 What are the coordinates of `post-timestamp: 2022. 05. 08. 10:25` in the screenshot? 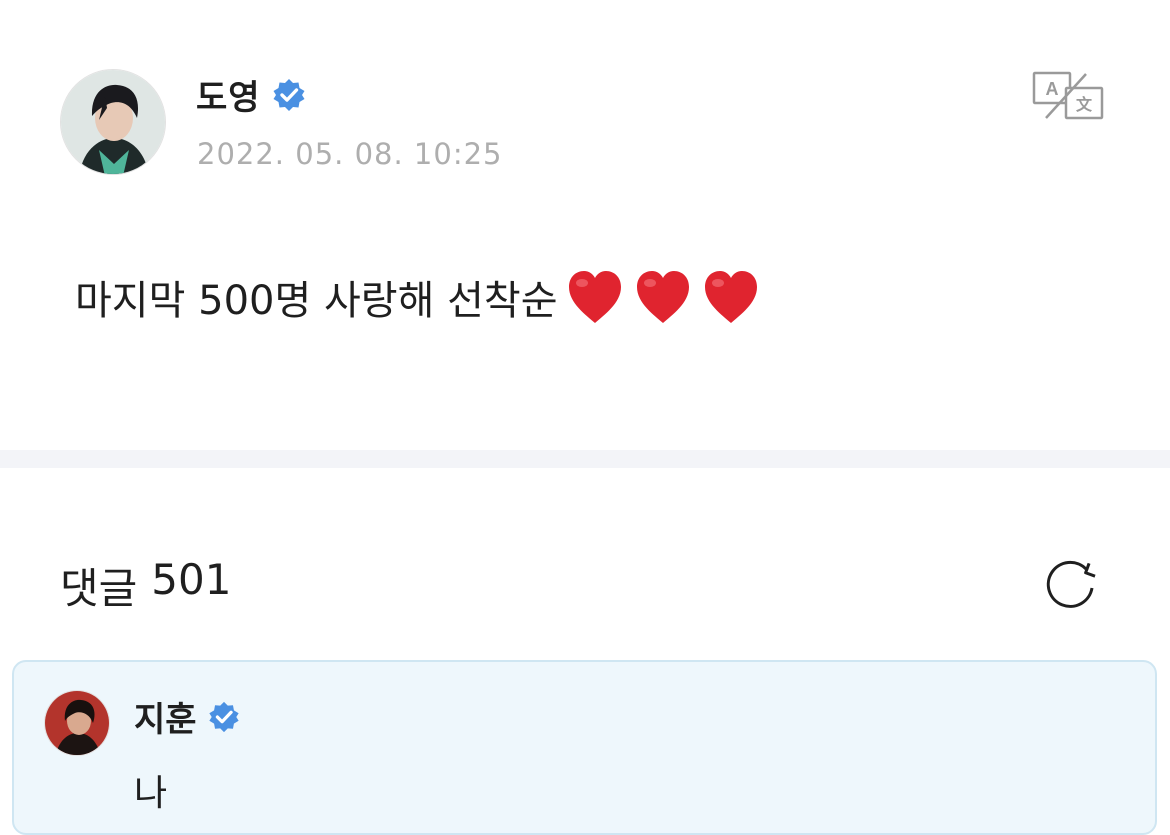 It's located at (350, 154).